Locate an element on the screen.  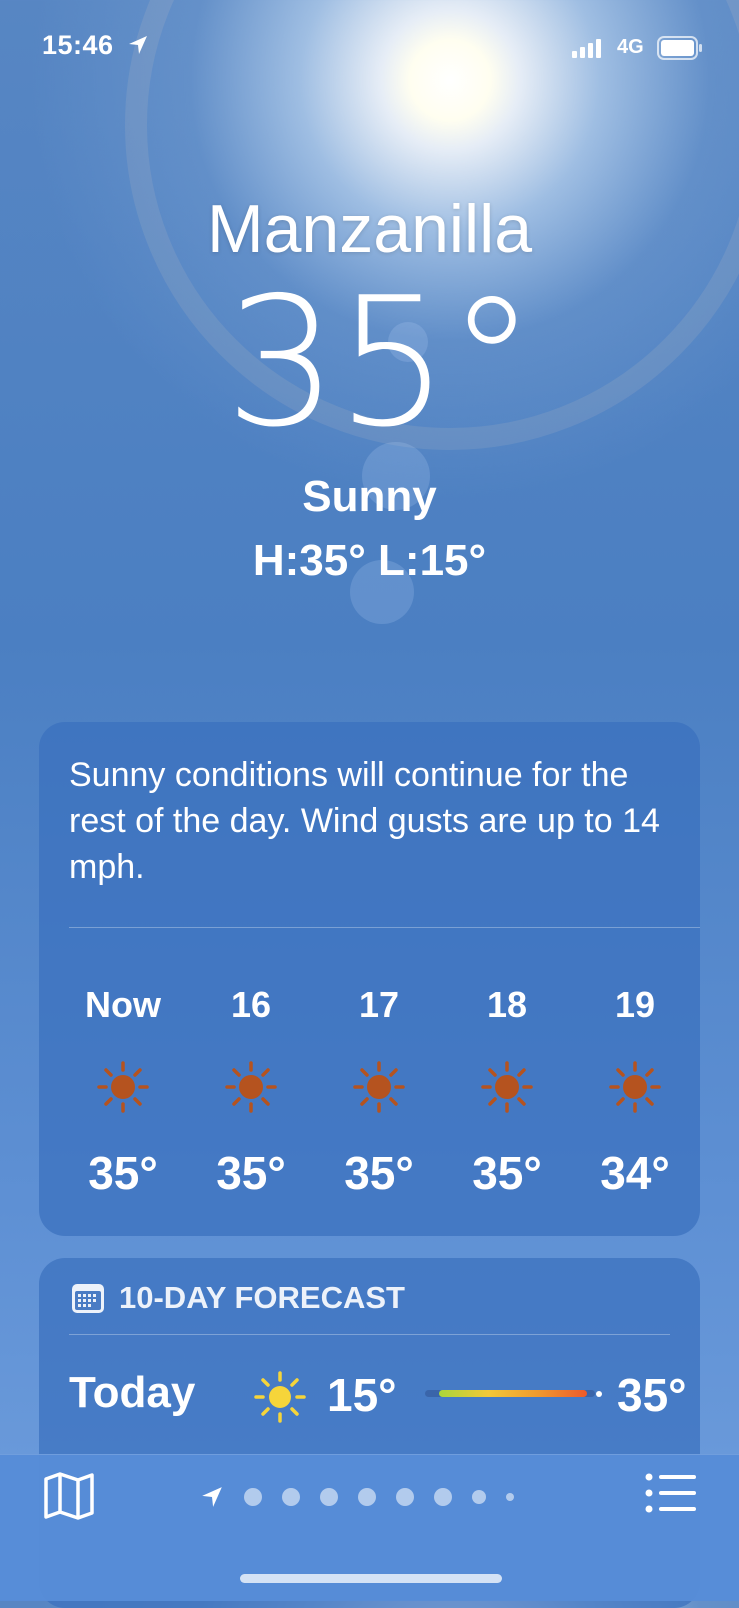
forecast-high: 35° is located at coordinates (652, 1395).